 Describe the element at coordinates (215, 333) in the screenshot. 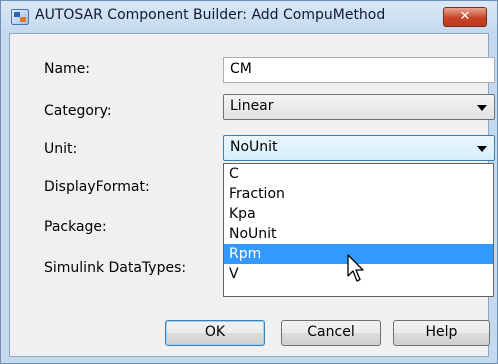

I see `ok-button: OK` at that location.